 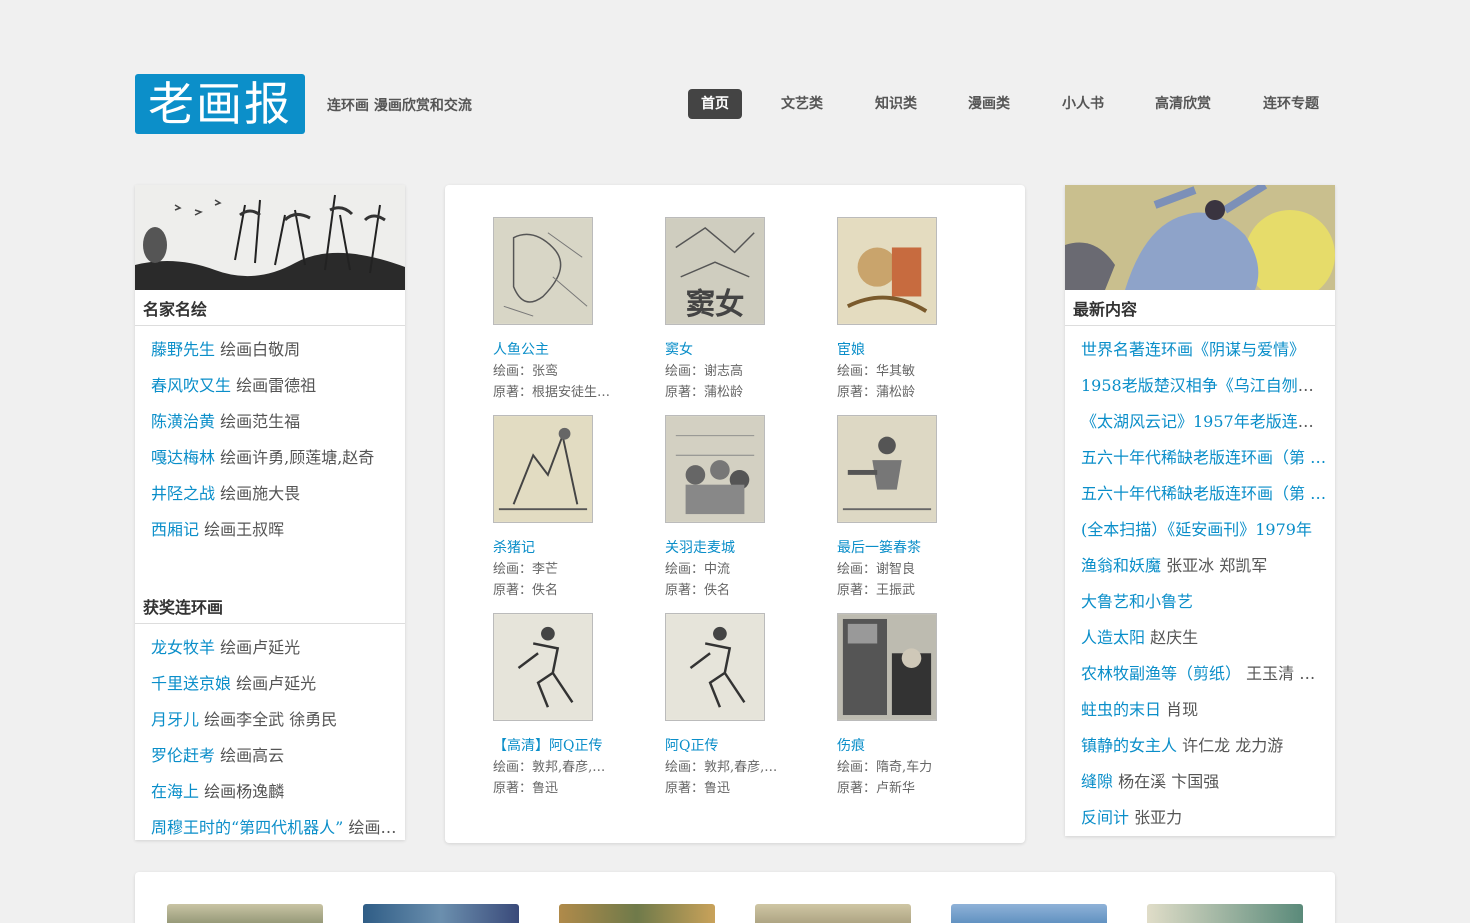 I want to click on item-title: 嘎达梅林, so click(x=183, y=457).